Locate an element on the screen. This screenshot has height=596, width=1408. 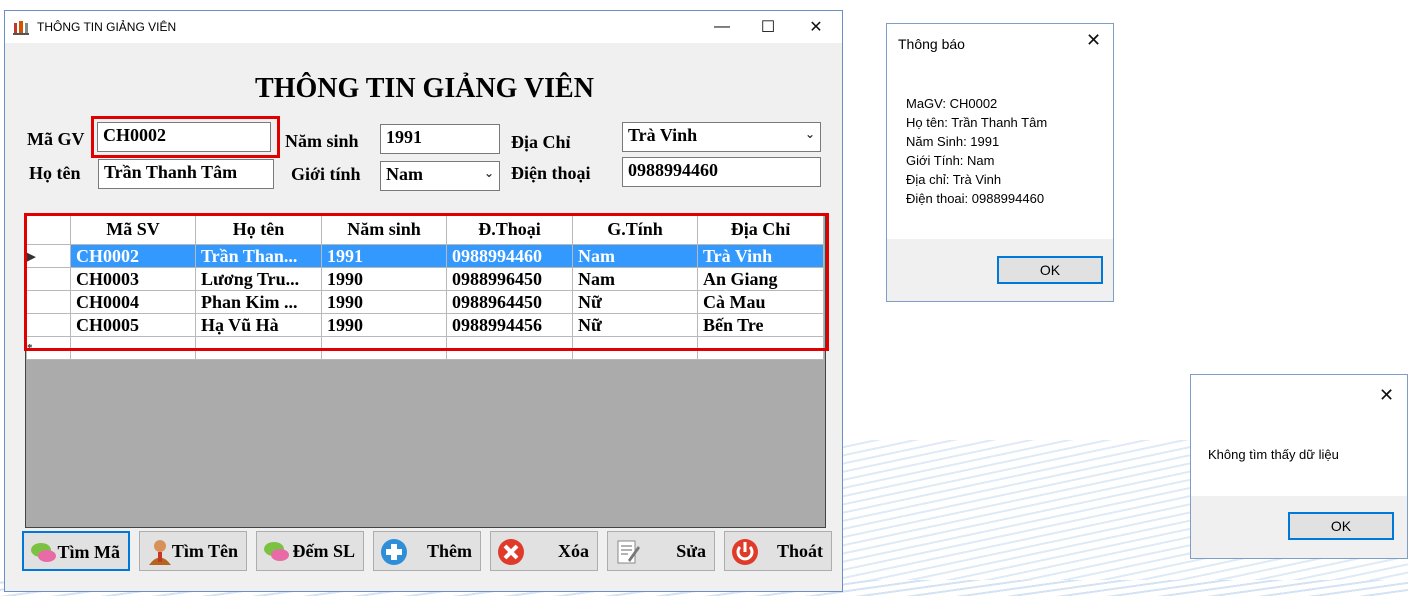
ho-ten-label: Họ tên is located at coordinates (55, 173).